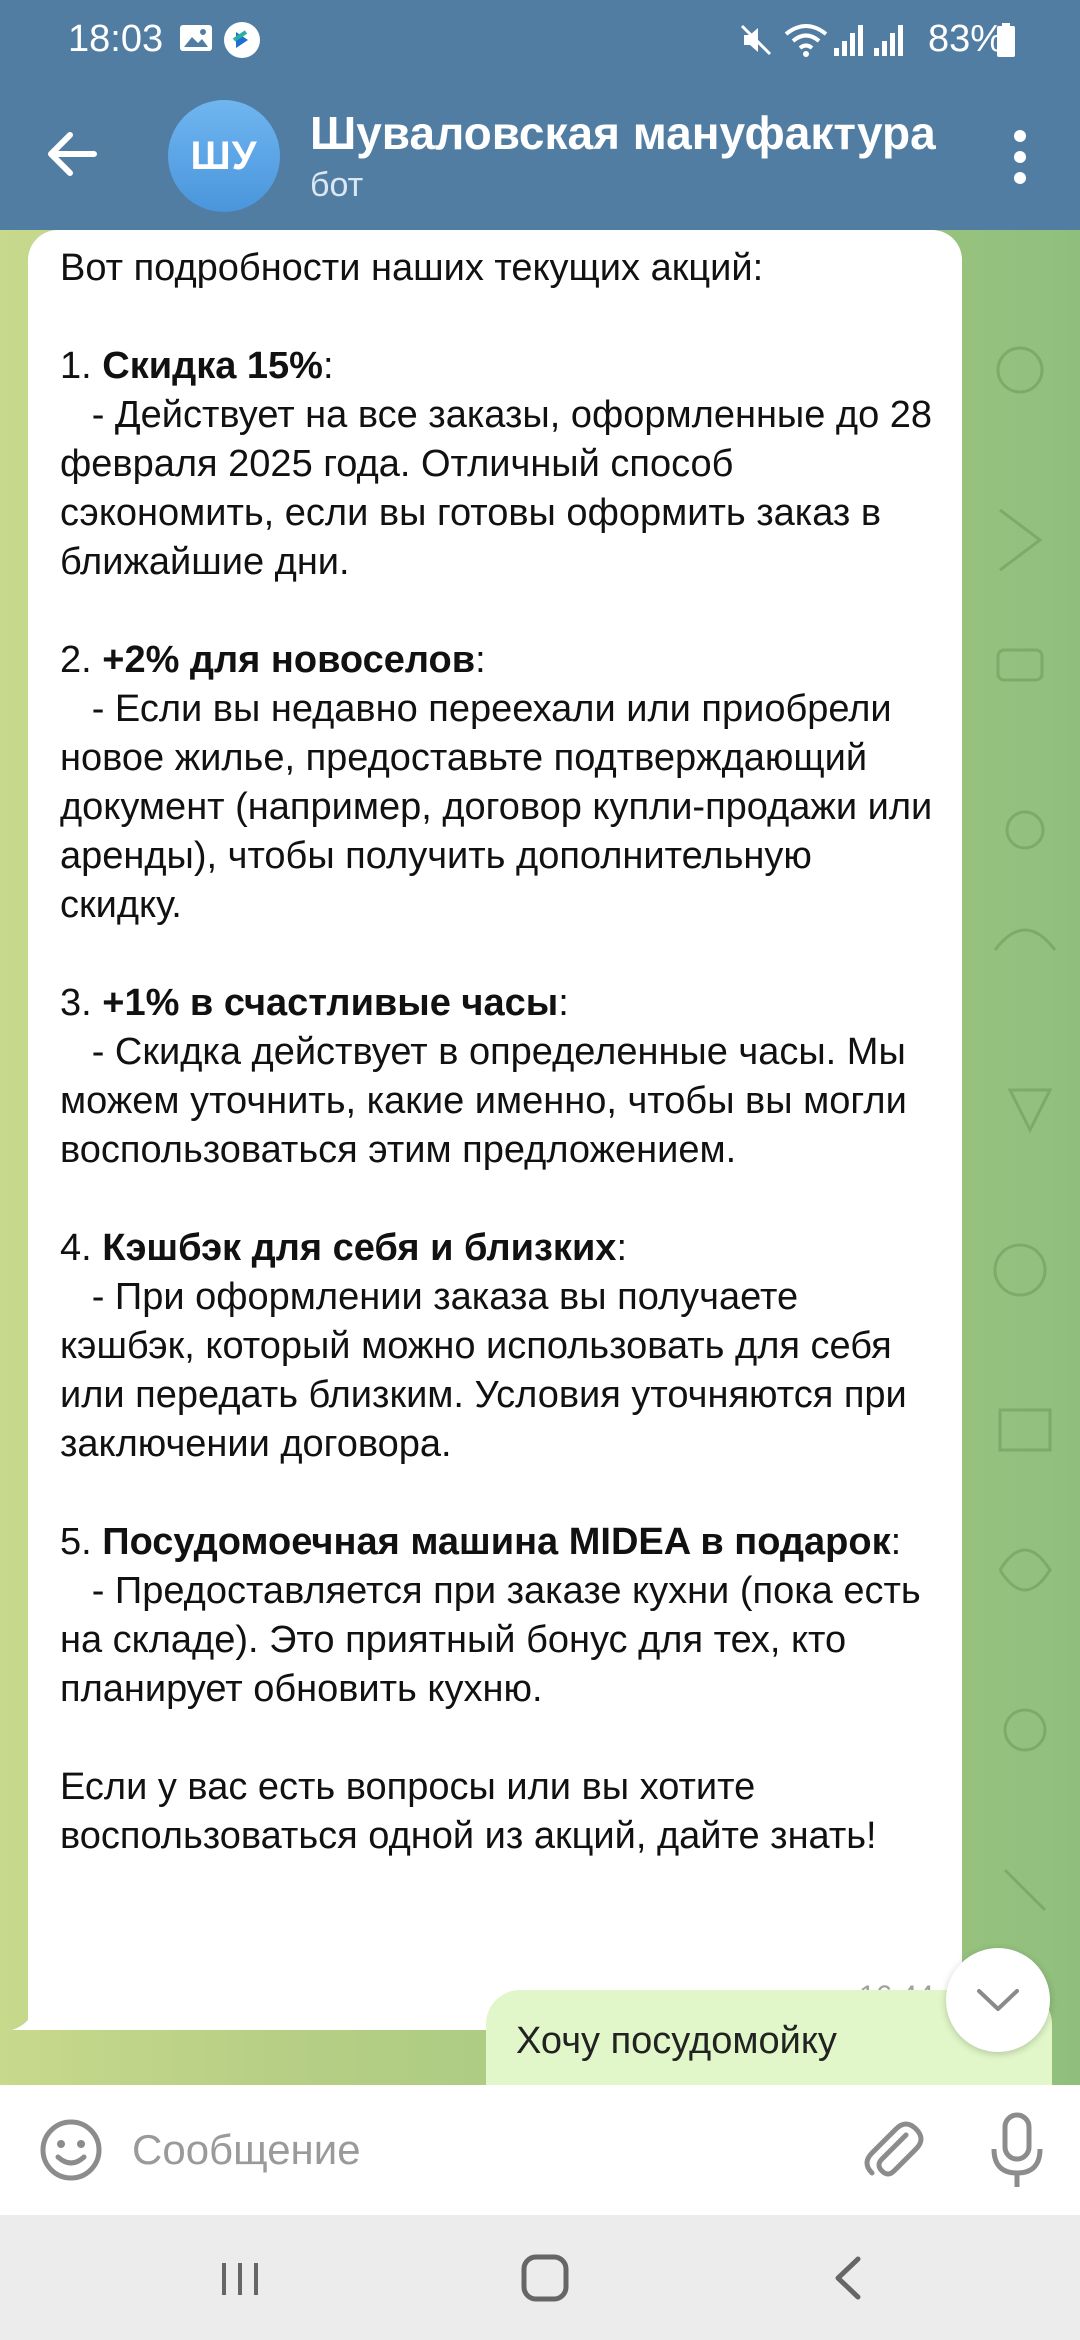  Describe the element at coordinates (482, 2150) in the screenshot. I see `message-input` at that location.